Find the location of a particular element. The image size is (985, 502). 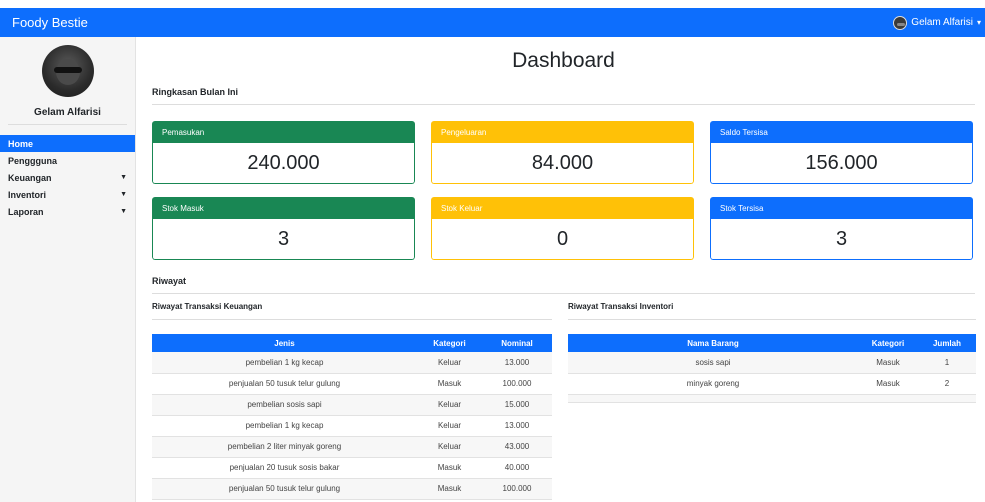

table-row: pembelian sosis sapi Keluar 15.000 is located at coordinates (352, 405).